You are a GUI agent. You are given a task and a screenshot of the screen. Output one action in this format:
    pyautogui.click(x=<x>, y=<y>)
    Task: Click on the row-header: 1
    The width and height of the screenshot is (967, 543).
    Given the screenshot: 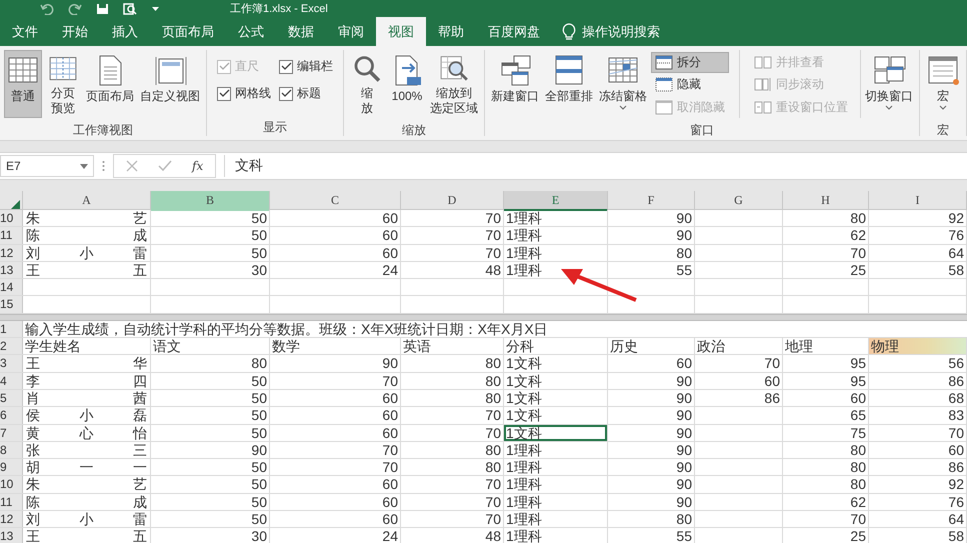 What is the action you would take?
    pyautogui.click(x=11, y=329)
    